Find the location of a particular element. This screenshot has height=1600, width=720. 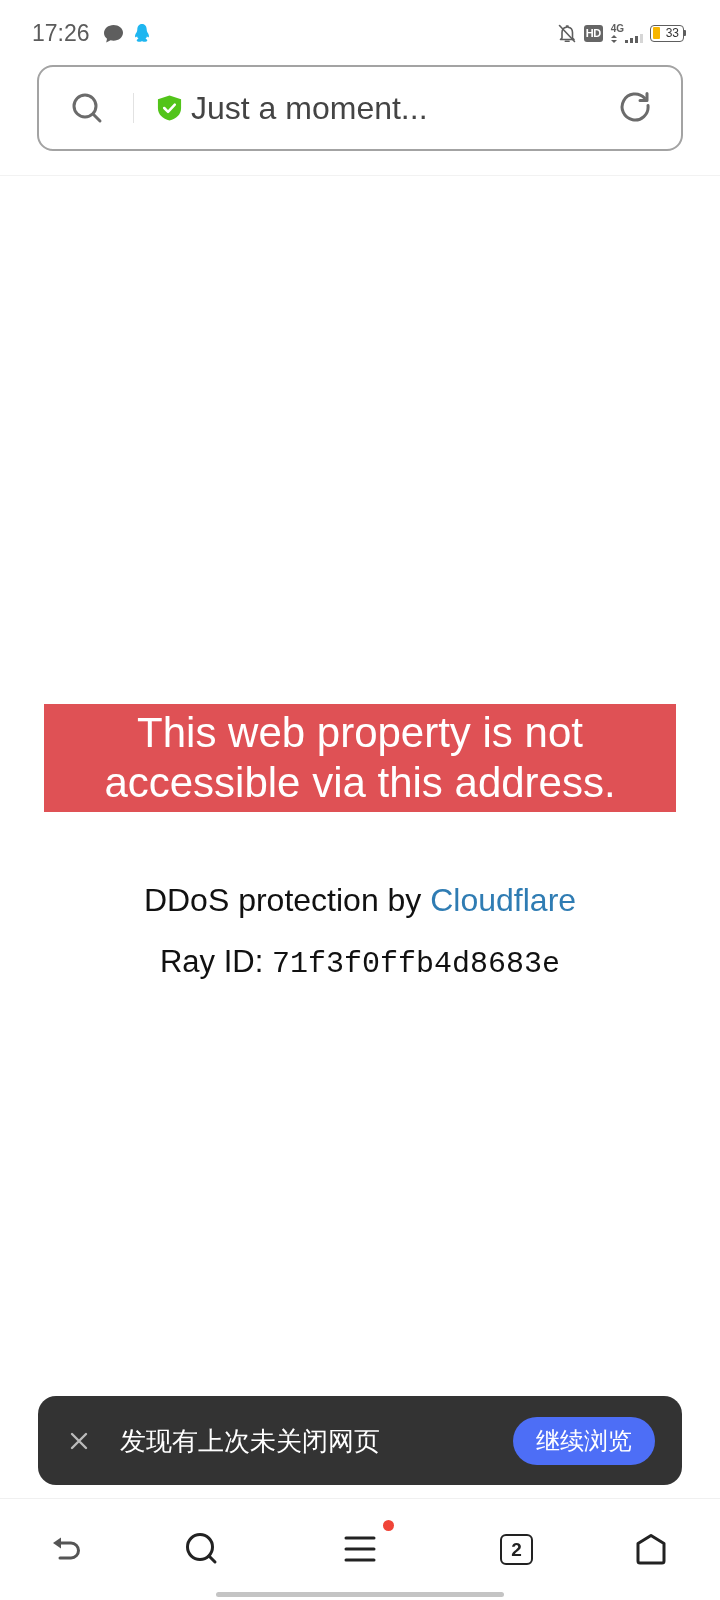

close-icon is located at coordinates (79, 1440).